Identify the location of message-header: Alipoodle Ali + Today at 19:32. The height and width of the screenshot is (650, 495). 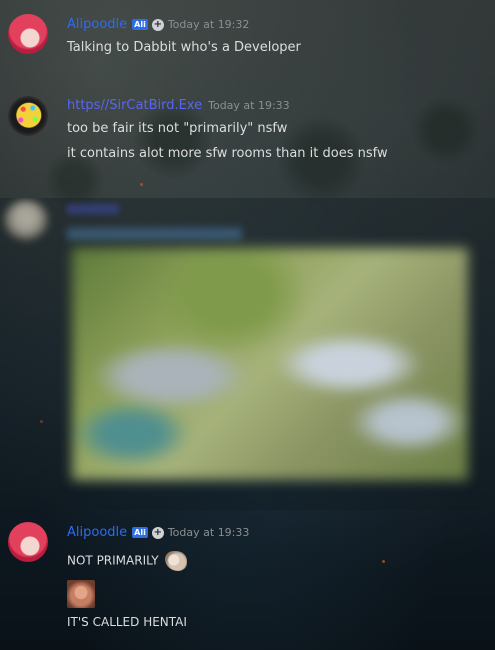
(158, 24).